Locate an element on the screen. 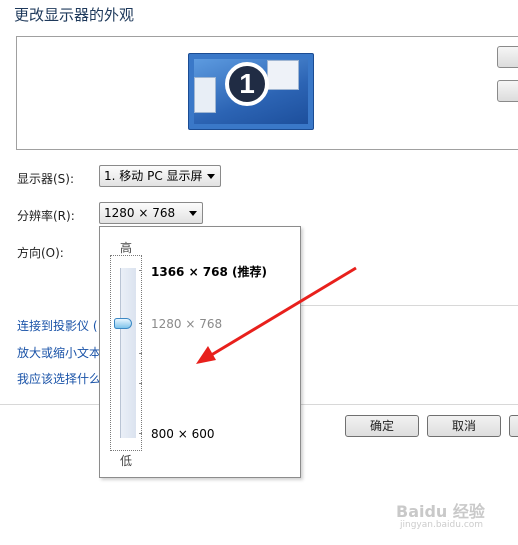  watermark: Baidu 经验 is located at coordinates (440, 511).